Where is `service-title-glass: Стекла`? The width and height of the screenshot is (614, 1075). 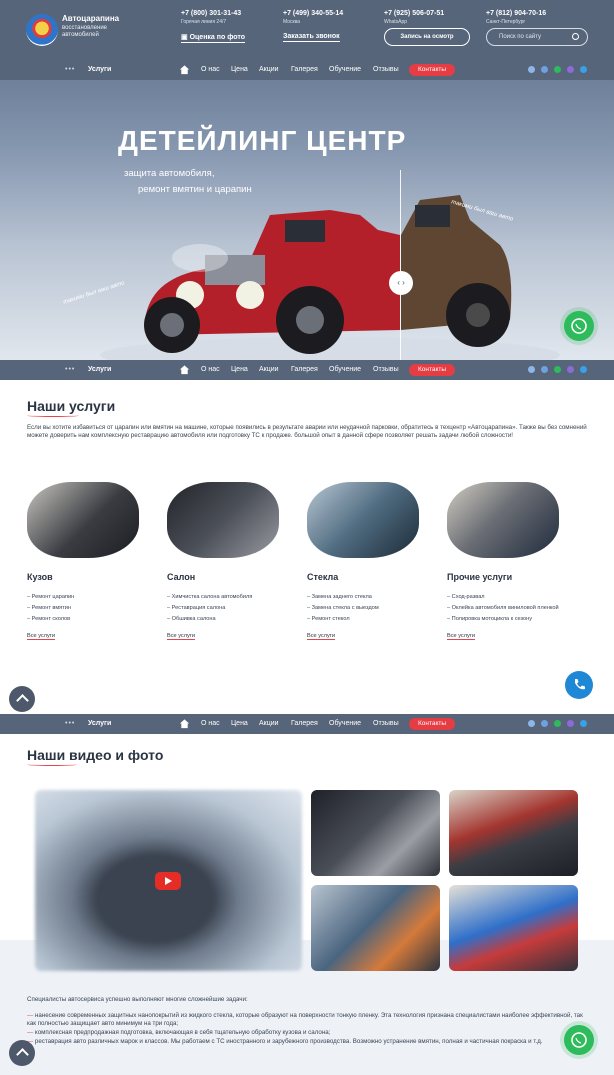
service-title-glass: Стекла is located at coordinates (322, 577).